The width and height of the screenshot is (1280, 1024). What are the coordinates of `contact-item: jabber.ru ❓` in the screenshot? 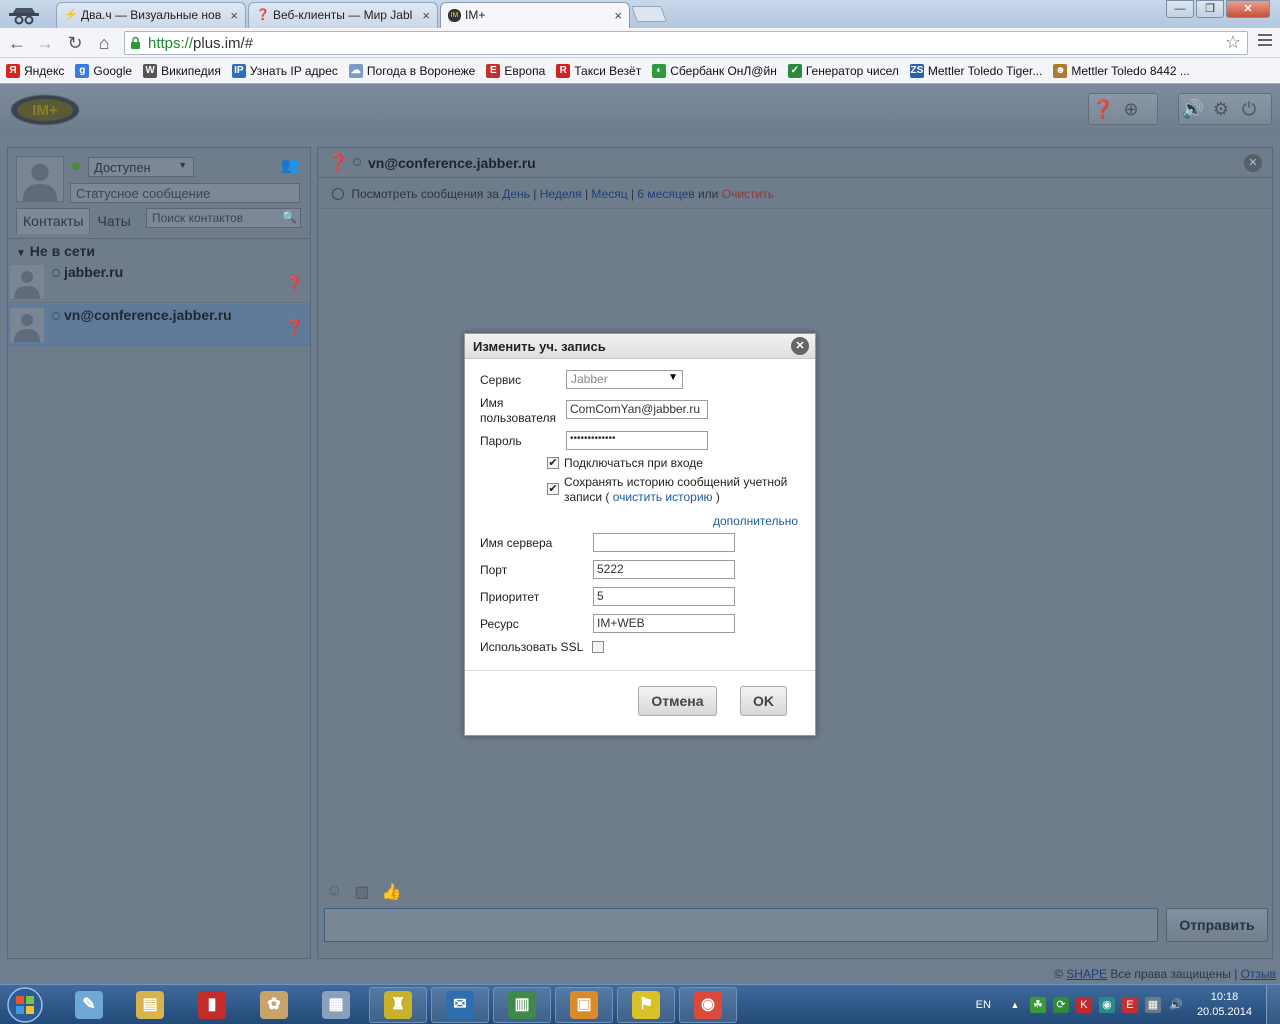 It's located at (159, 282).